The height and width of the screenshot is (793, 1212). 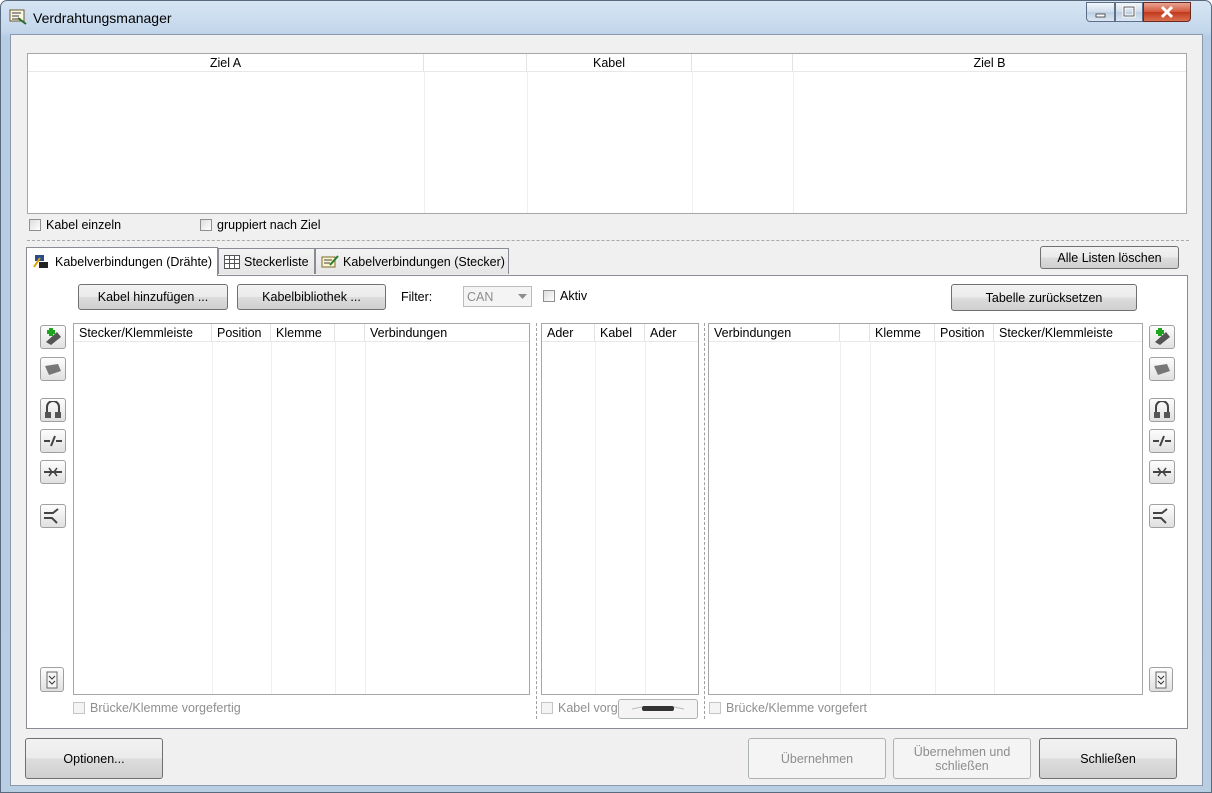 What do you see at coordinates (606, 18) in the screenshot?
I see `title-bar: Verdrahtungsmanager` at bounding box center [606, 18].